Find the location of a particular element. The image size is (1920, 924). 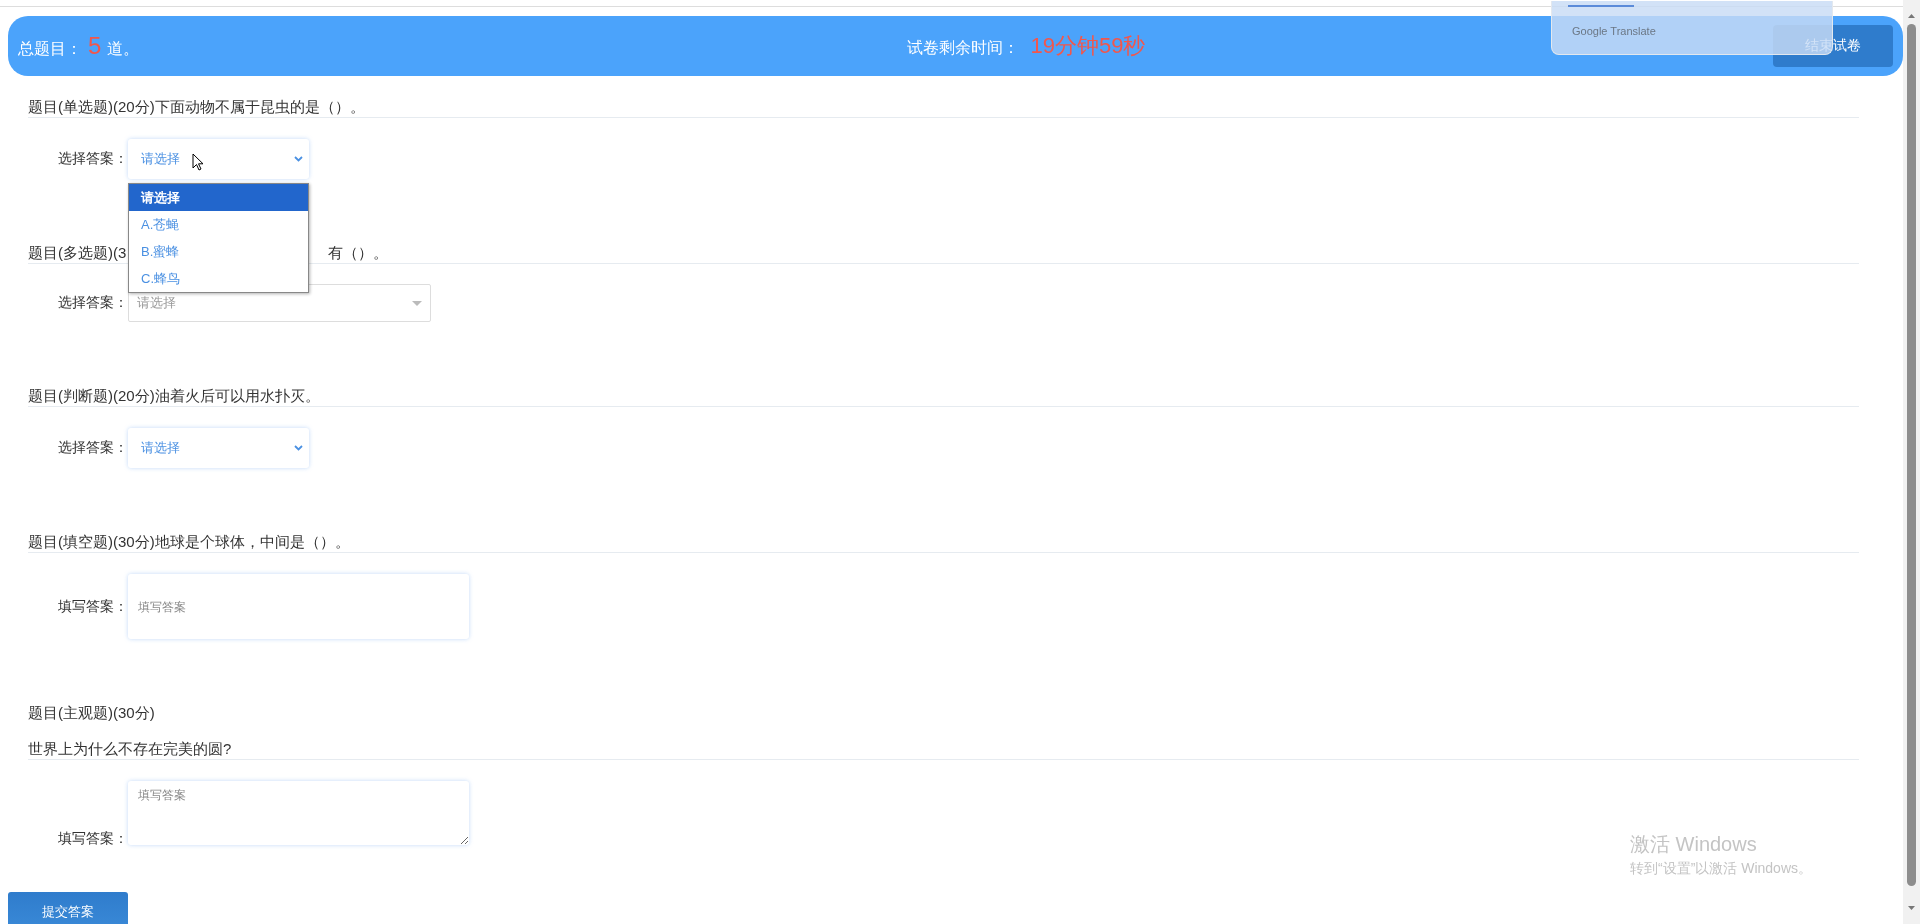

question-prompt: 世界上为什么不存在完美的圆? is located at coordinates (130, 749).